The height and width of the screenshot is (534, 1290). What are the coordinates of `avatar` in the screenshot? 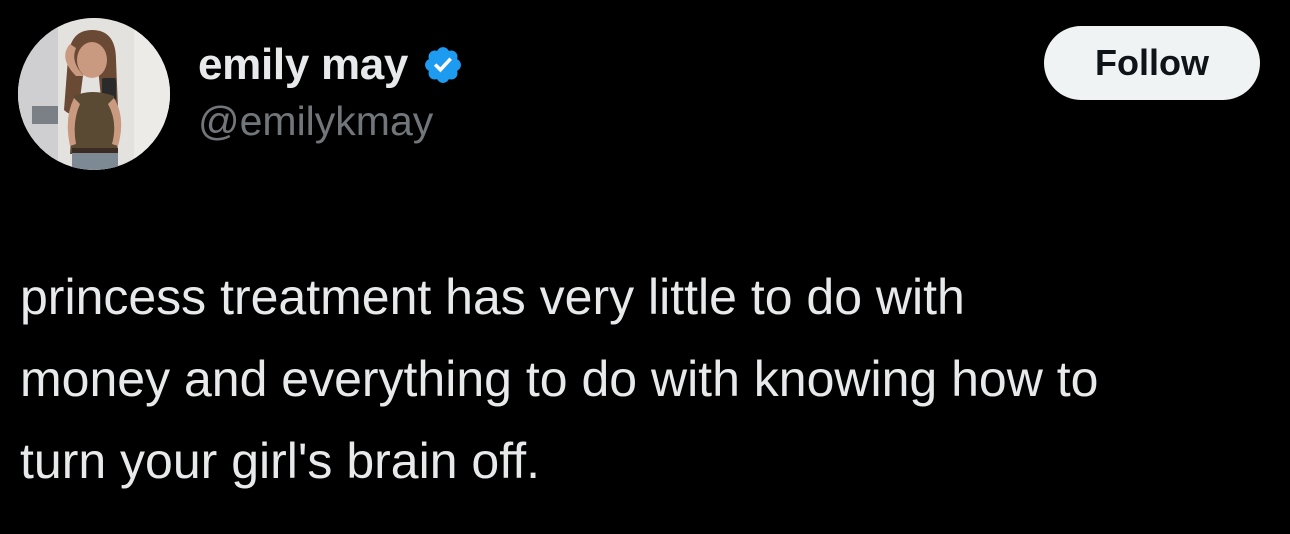 It's located at (94, 94).